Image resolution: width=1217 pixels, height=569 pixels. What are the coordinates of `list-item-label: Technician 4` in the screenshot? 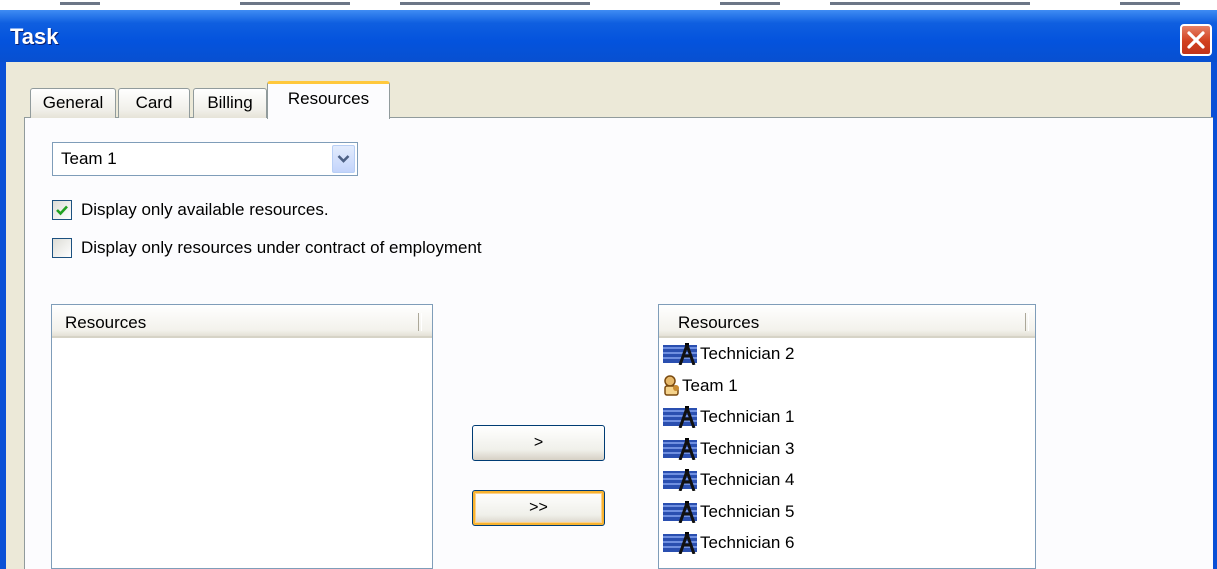 It's located at (747, 479).